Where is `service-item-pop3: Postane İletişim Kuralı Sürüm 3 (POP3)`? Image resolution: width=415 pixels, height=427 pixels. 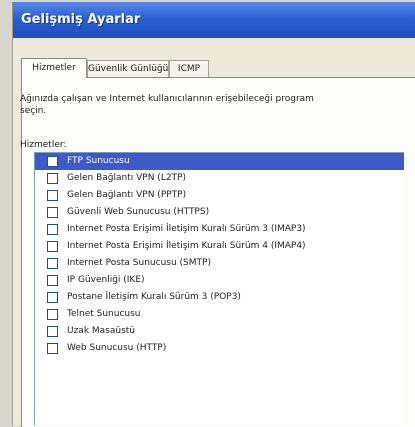 service-item-pop3: Postane İletişim Kuralı Sürüm 3 (POP3) is located at coordinates (219, 297).